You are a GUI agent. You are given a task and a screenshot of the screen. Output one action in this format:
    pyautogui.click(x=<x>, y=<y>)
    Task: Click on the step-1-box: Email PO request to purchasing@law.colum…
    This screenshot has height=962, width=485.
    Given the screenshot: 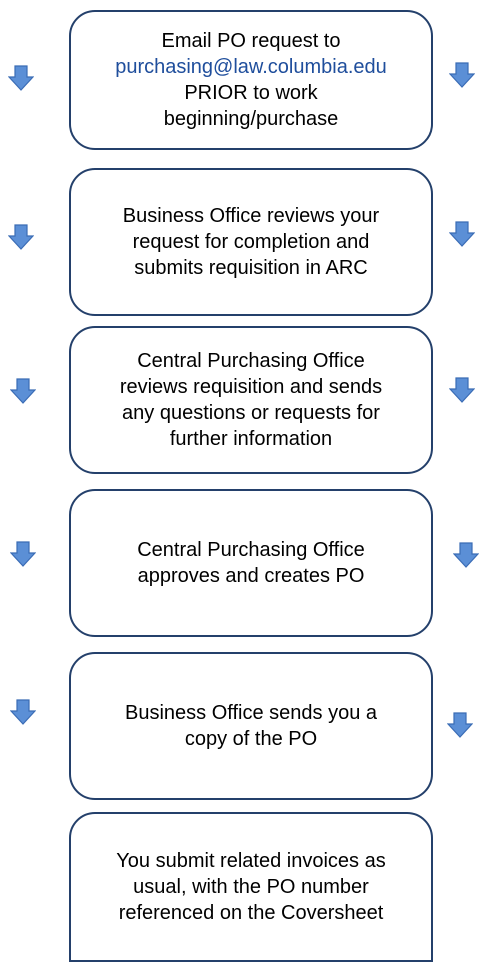 What is the action you would take?
    pyautogui.click(x=251, y=80)
    